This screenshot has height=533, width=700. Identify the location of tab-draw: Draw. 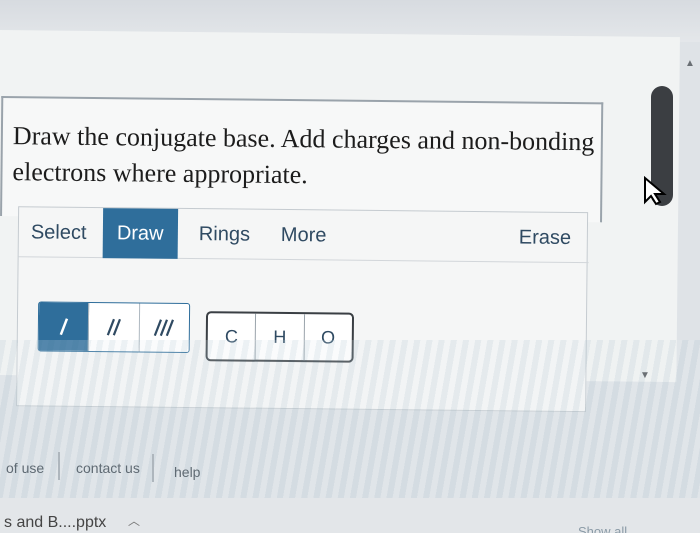
(140, 233).